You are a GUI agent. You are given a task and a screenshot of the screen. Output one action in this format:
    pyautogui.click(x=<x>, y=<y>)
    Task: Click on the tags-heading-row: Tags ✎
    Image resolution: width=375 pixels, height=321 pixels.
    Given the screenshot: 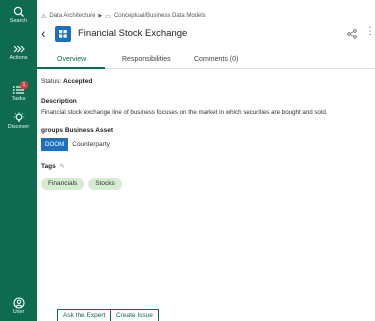 What is the action you would take?
    pyautogui.click(x=53, y=166)
    